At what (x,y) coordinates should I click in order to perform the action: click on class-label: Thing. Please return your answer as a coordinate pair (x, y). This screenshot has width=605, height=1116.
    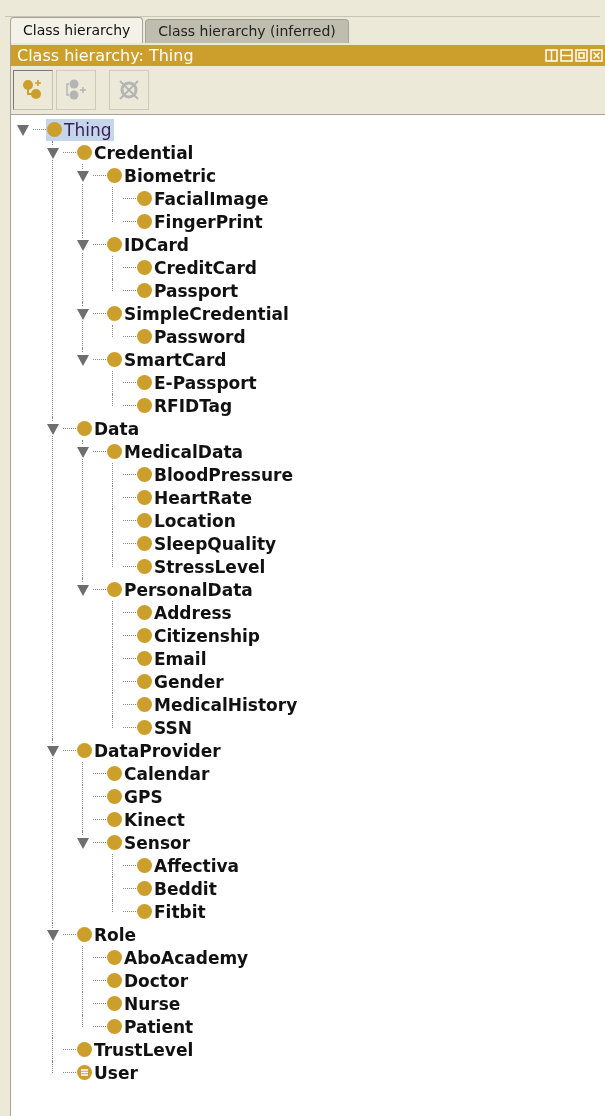
    Looking at the image, I should click on (88, 129).